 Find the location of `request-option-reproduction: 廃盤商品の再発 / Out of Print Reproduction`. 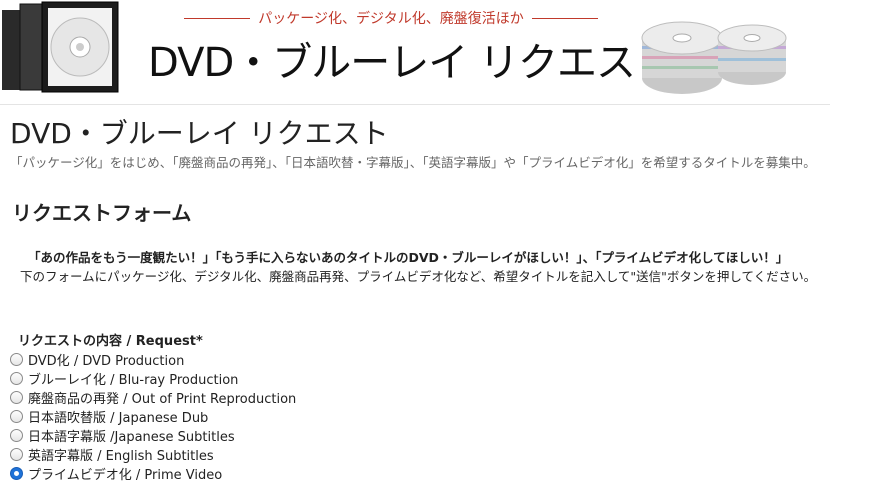

request-option-reproduction: 廃盤商品の再発 / Out of Print Reproduction is located at coordinates (153, 397).